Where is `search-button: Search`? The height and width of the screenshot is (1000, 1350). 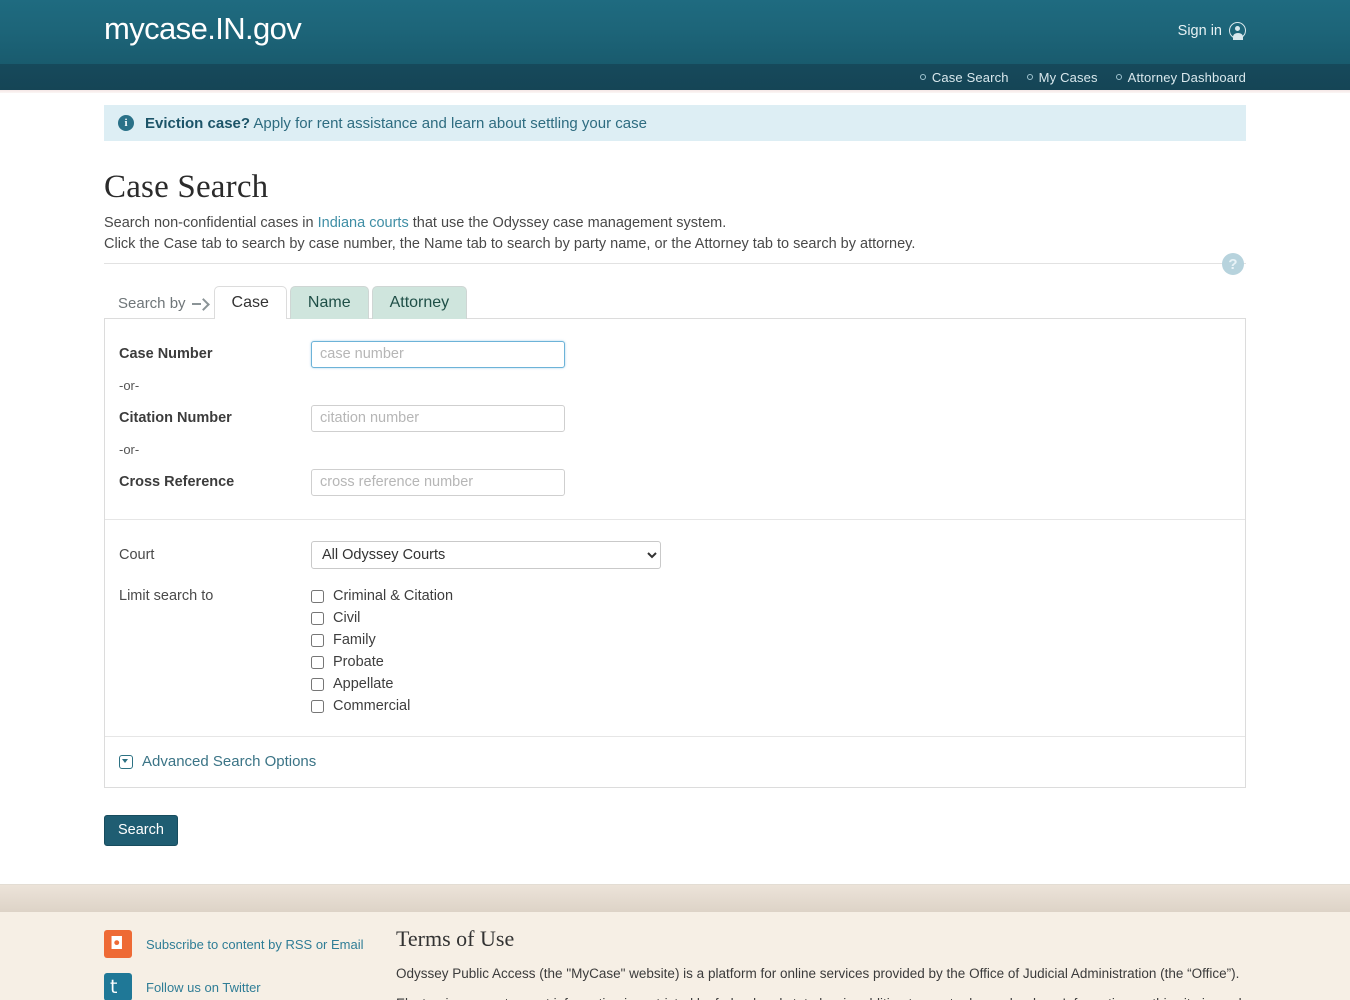 search-button: Search is located at coordinates (141, 830).